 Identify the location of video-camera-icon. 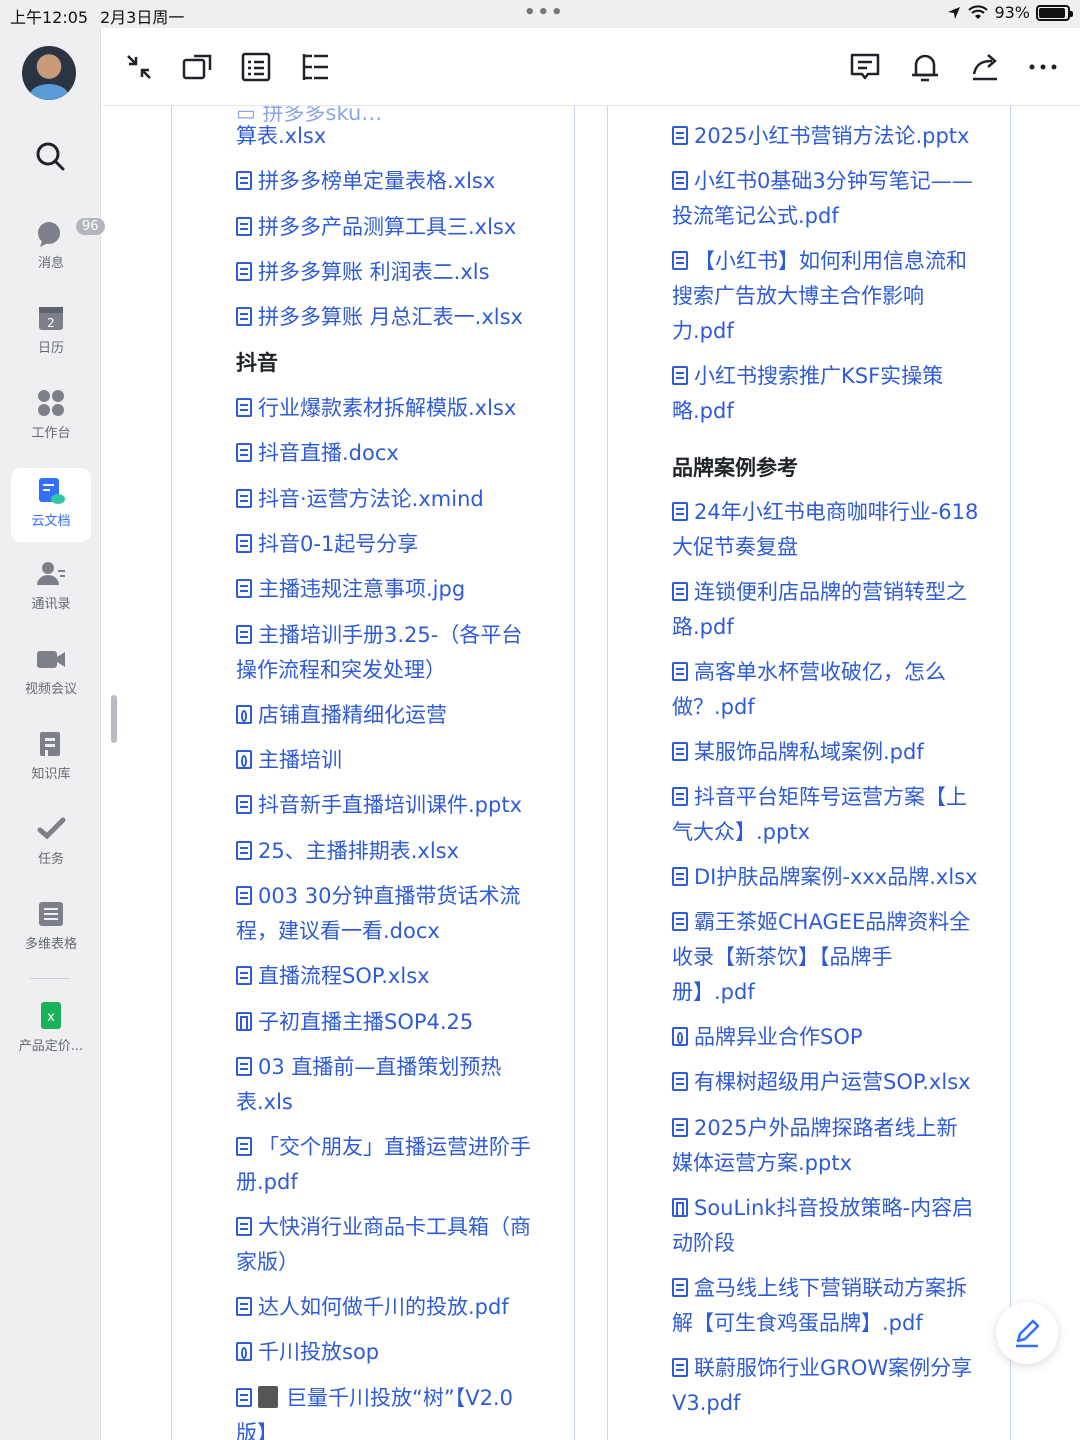
(51, 659).